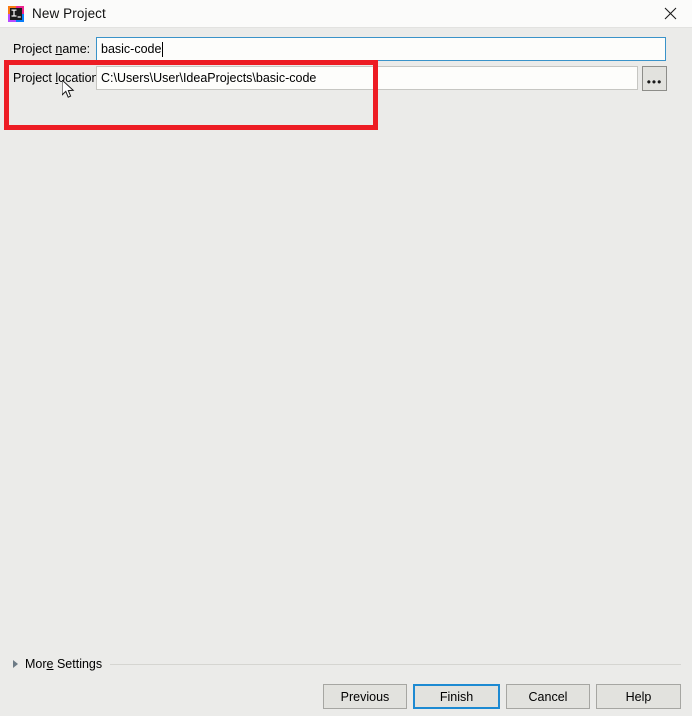 The image size is (692, 716). What do you see at coordinates (34, 78) in the screenshot?
I see `project-location-label-pre: Project` at bounding box center [34, 78].